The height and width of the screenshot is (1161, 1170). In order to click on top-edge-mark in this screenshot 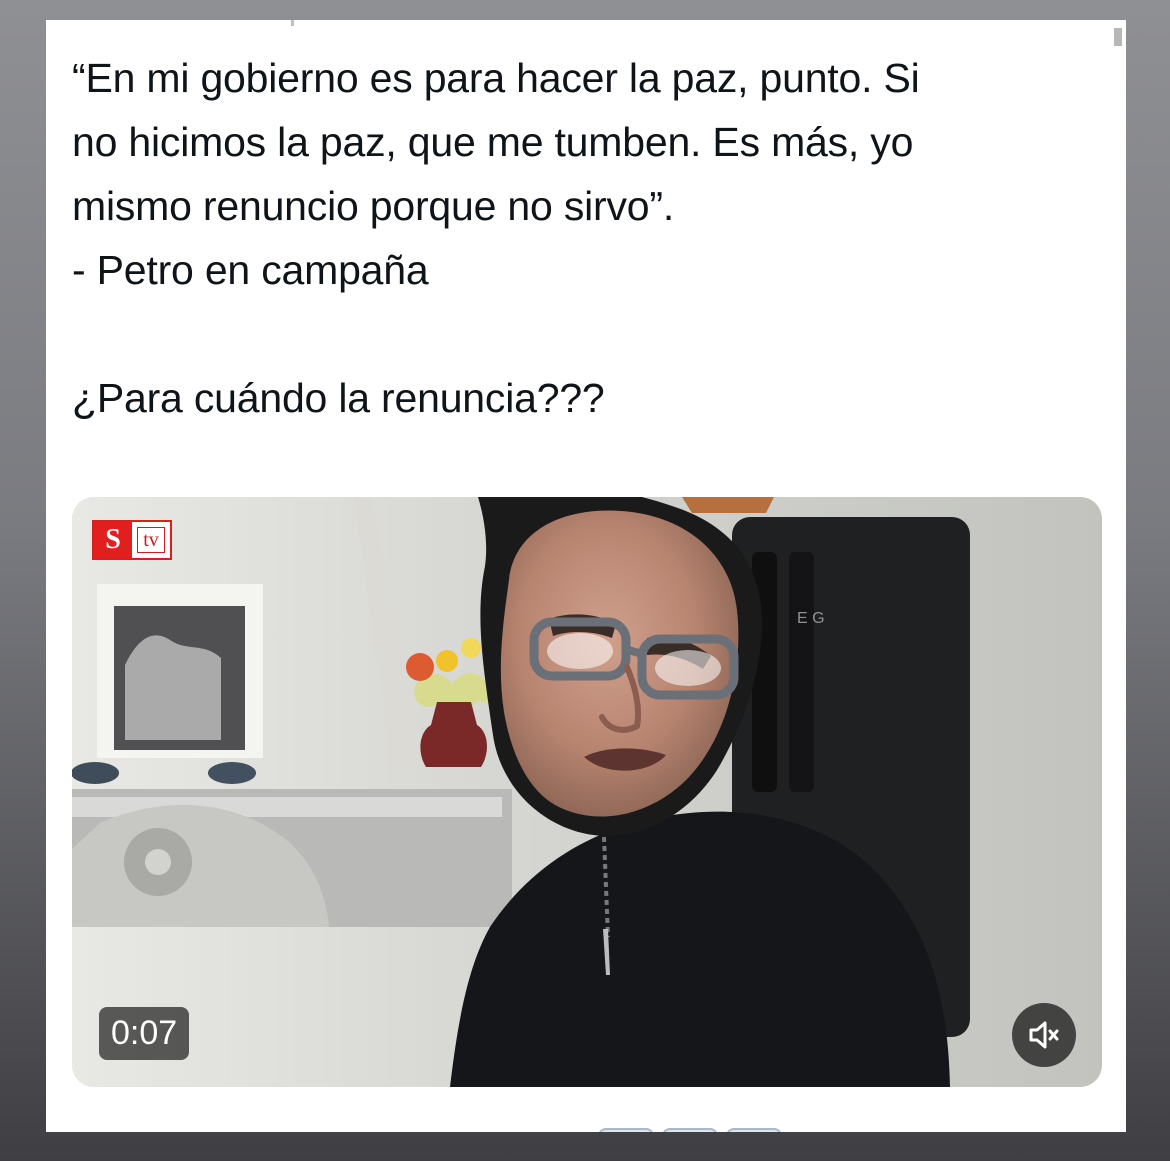, I will do `click(292, 23)`.